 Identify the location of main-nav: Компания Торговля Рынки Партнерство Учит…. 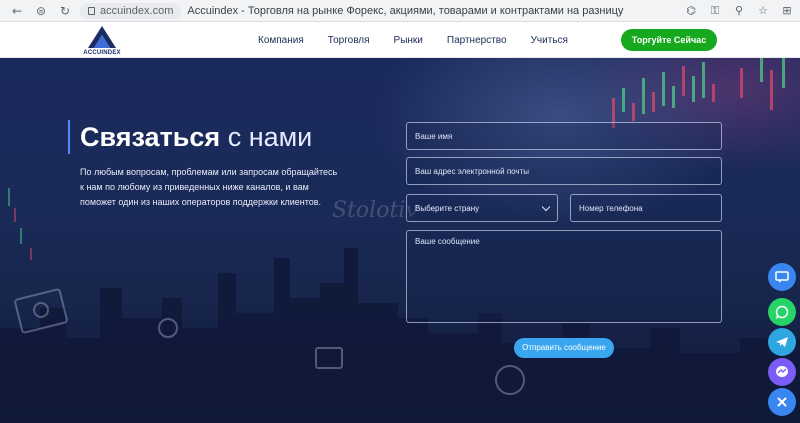
(425, 40).